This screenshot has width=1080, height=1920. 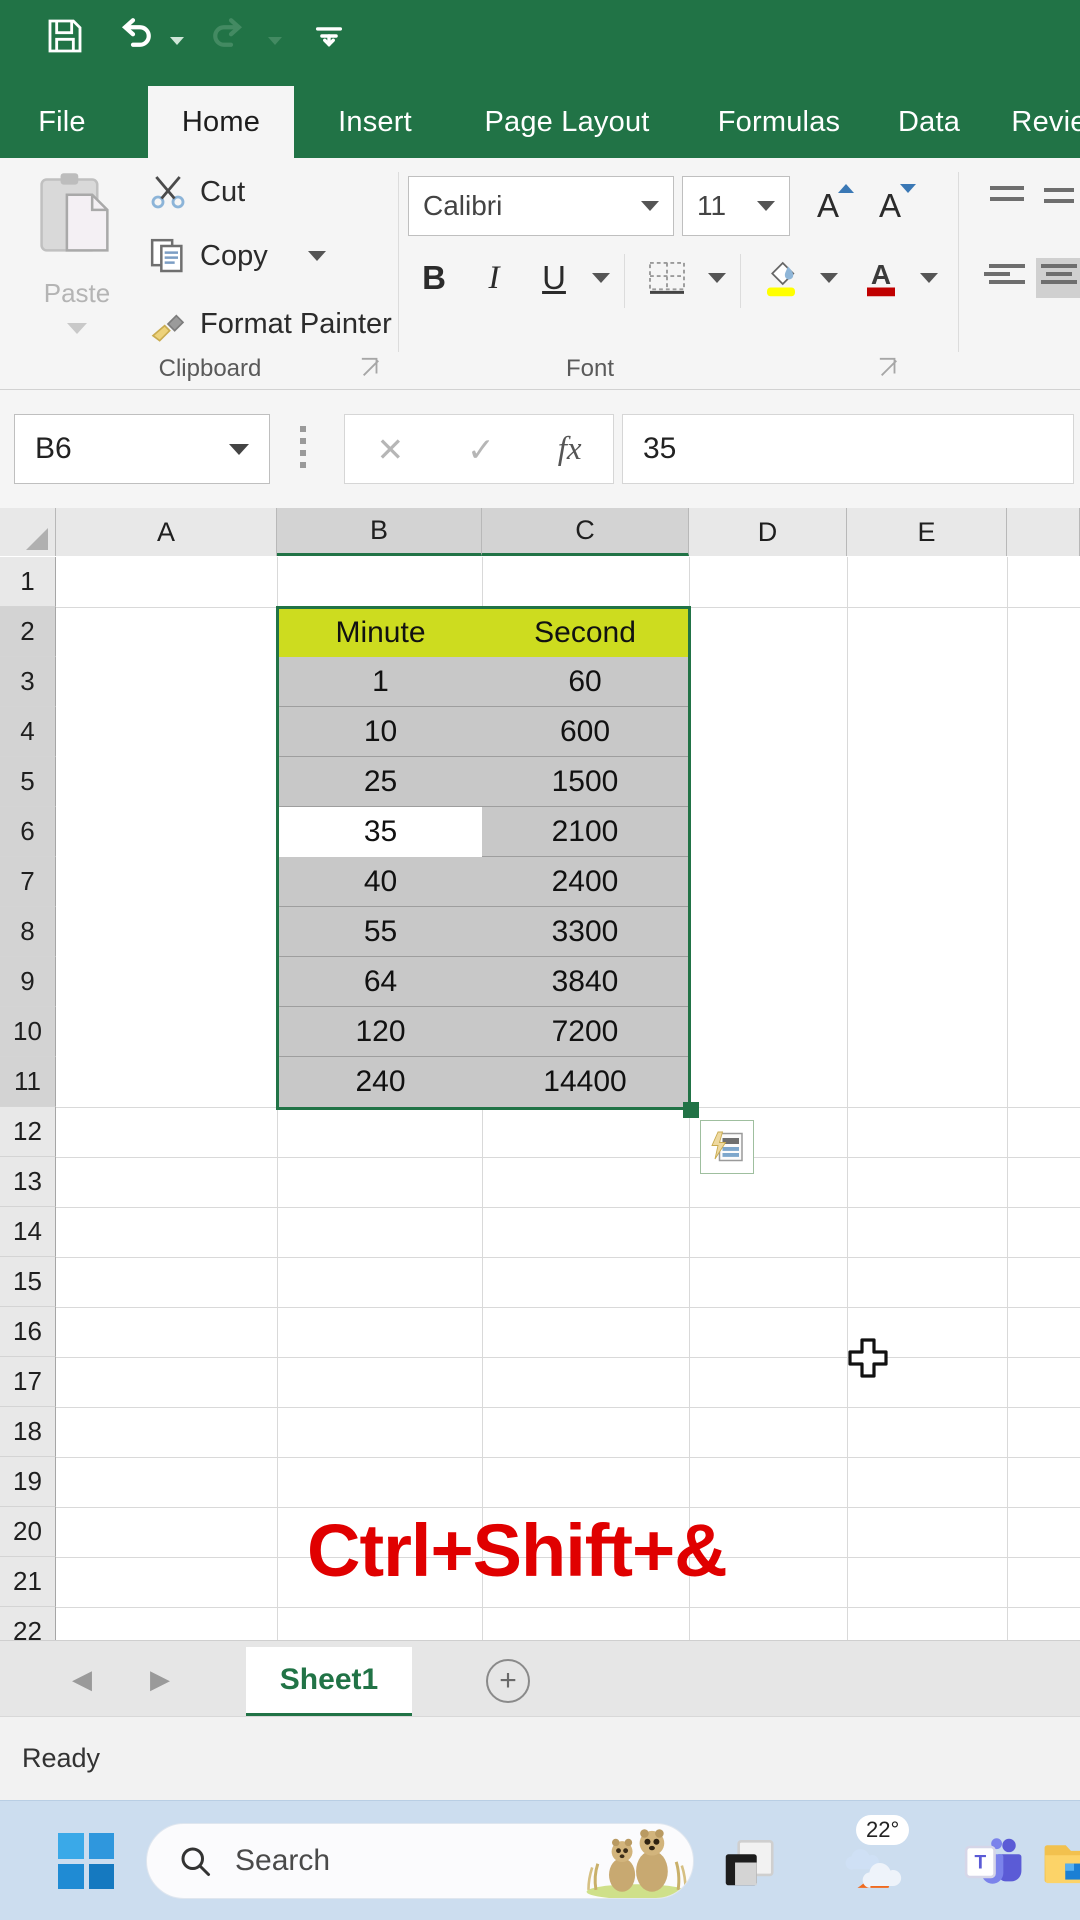 I want to click on row-header-14: 14, so click(x=28, y=1232).